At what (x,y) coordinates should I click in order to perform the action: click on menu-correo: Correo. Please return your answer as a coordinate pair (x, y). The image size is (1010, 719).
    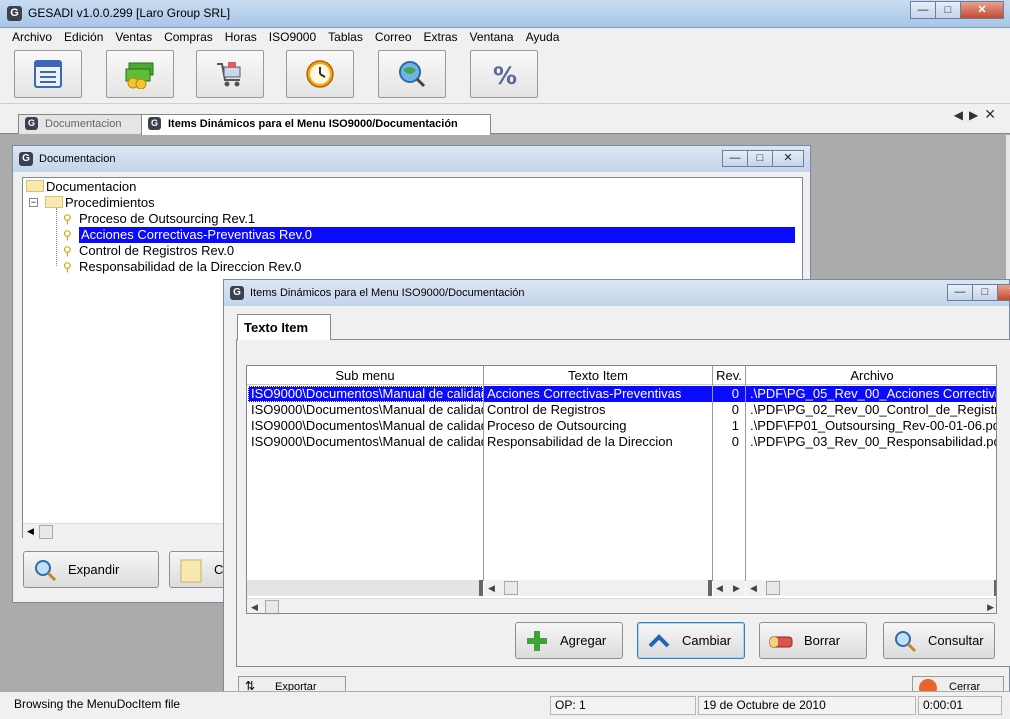
    Looking at the image, I should click on (393, 37).